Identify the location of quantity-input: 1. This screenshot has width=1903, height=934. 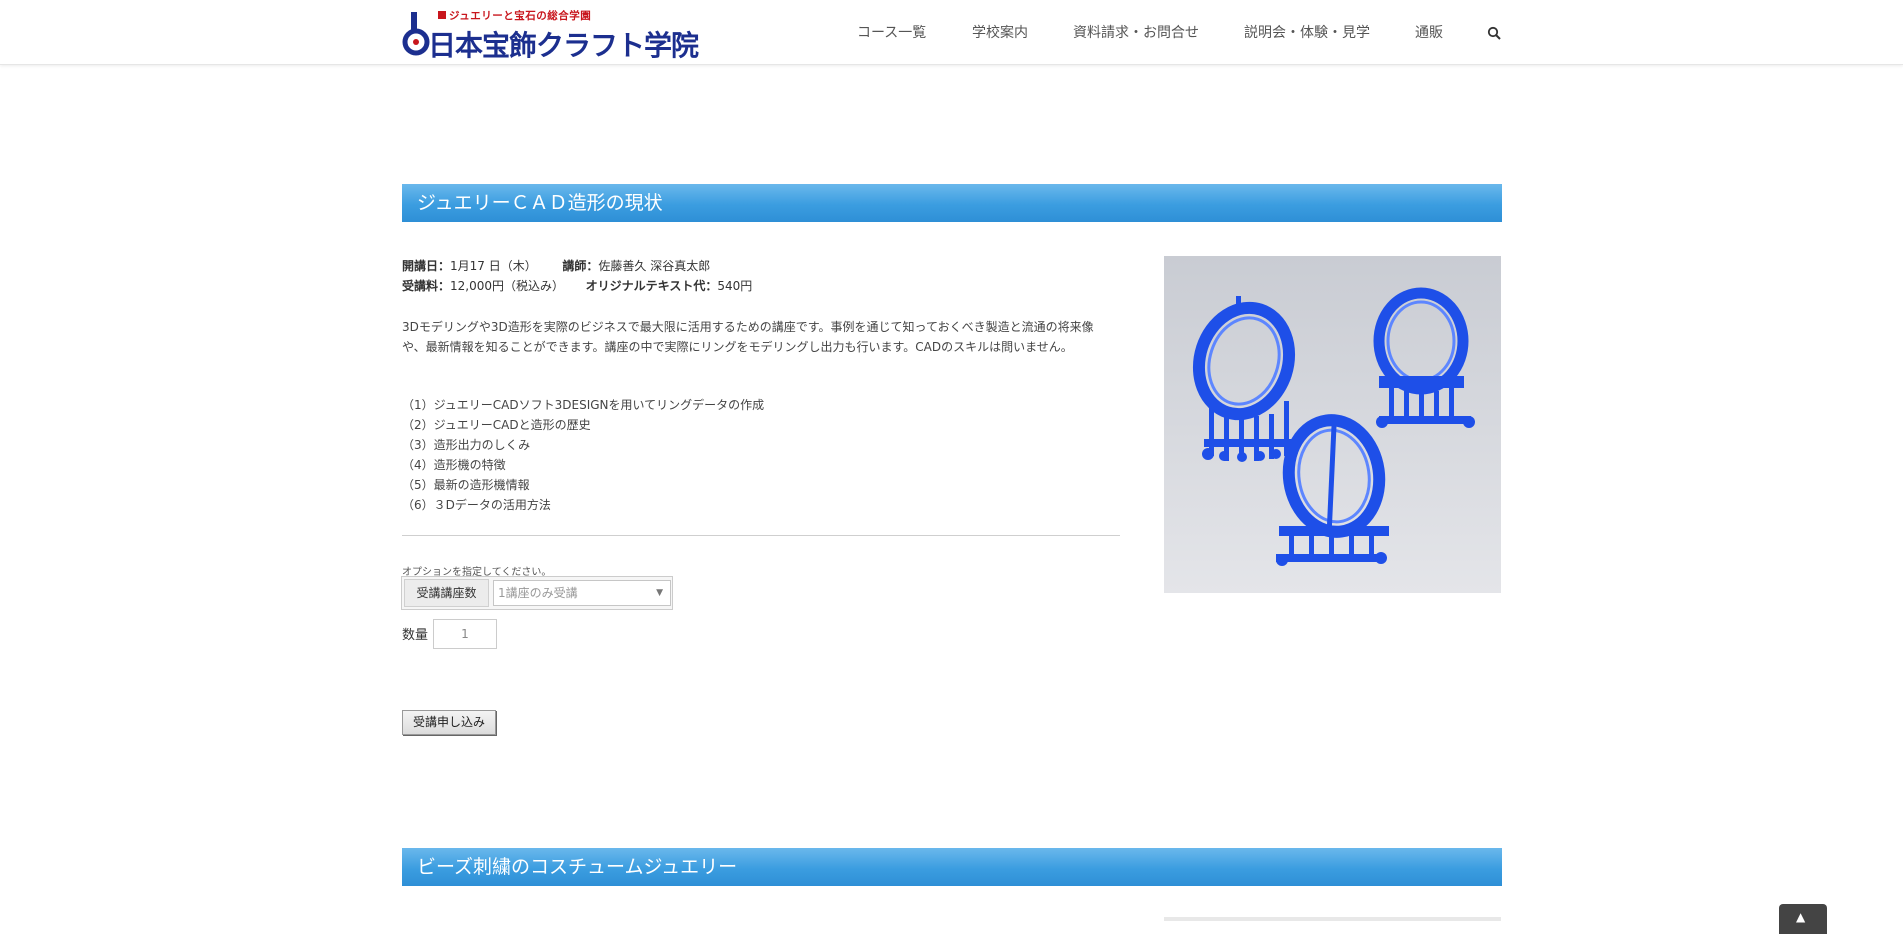
(465, 634).